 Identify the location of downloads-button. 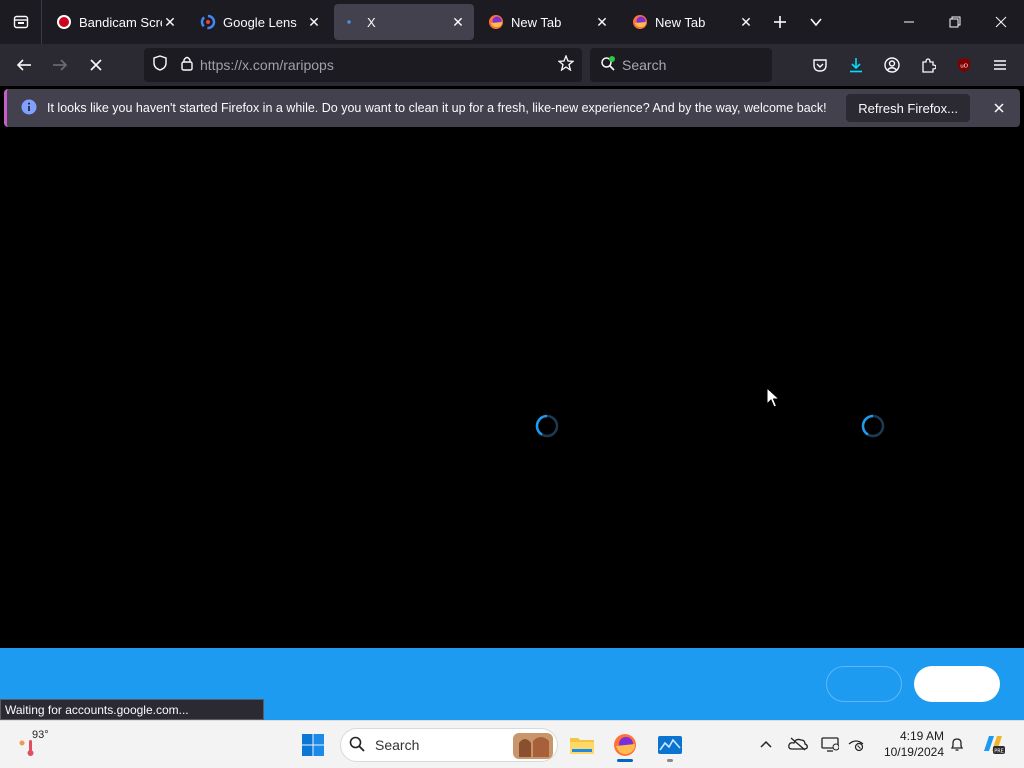
(856, 65).